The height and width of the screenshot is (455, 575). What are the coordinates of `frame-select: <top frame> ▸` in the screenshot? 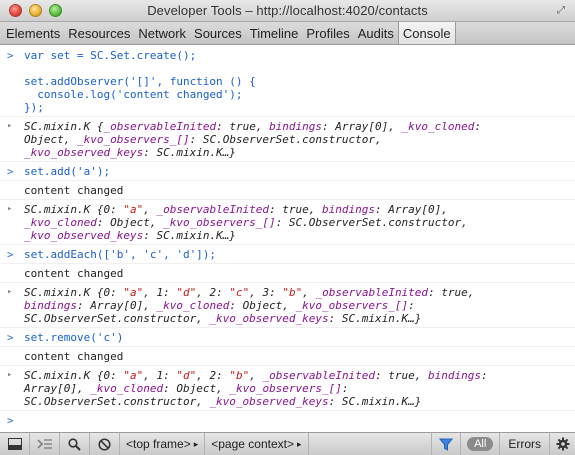 It's located at (163, 444).